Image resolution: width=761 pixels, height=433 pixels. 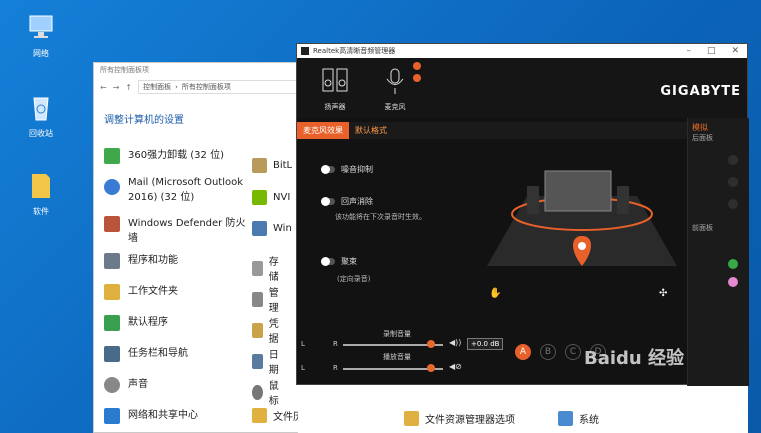 I want to click on page-title: 调整计算机的设置, so click(x=144, y=120).